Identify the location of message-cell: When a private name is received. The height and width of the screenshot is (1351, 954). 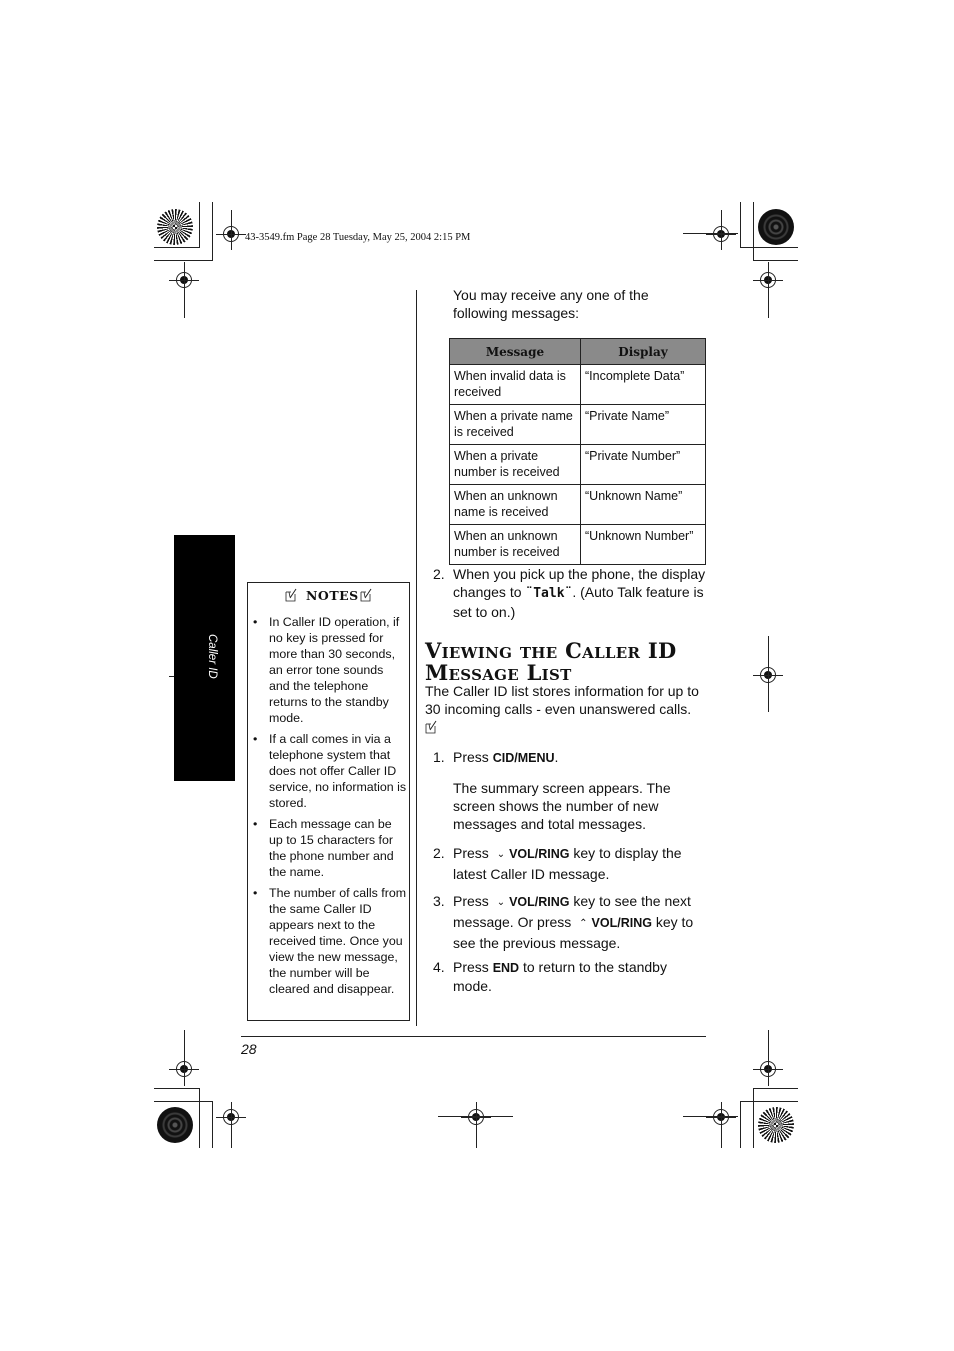
(515, 424).